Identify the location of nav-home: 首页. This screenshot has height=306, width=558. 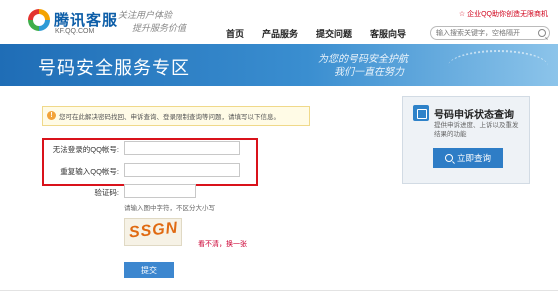
(235, 33).